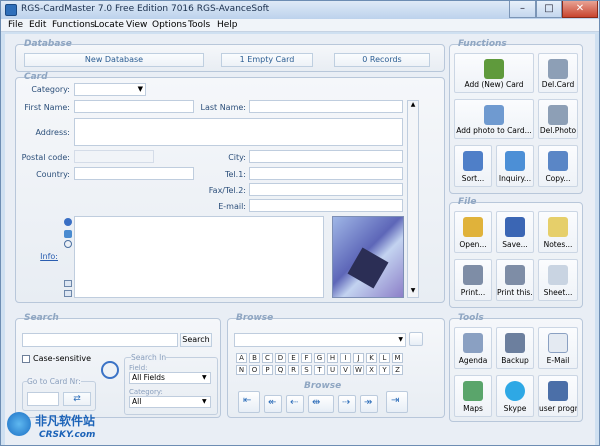 Image resolution: width=600 pixels, height=446 pixels. I want to click on browse-go-button, so click(416, 339).